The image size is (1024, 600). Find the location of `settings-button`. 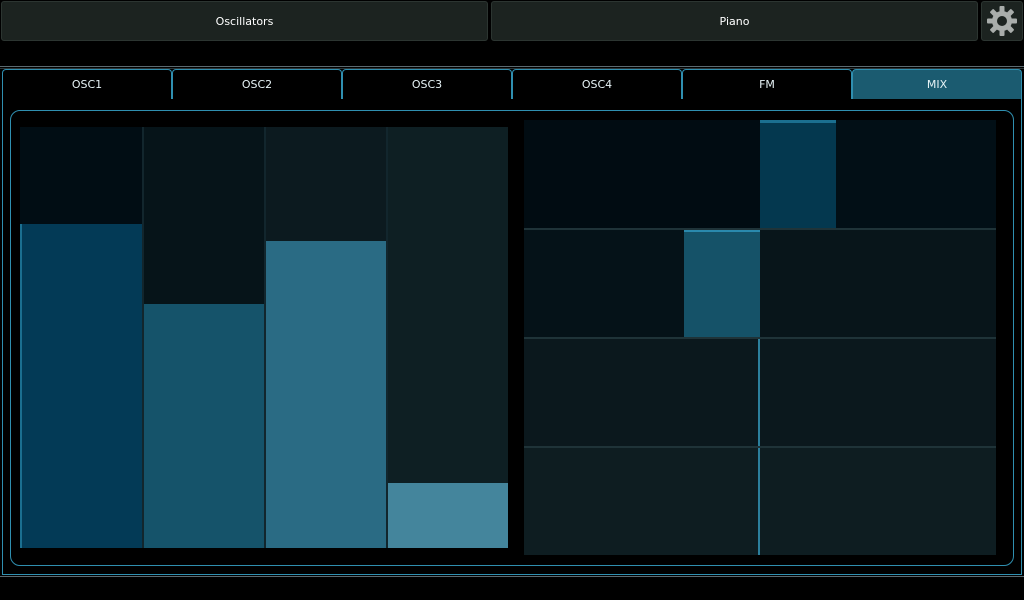

settings-button is located at coordinates (1002, 21).